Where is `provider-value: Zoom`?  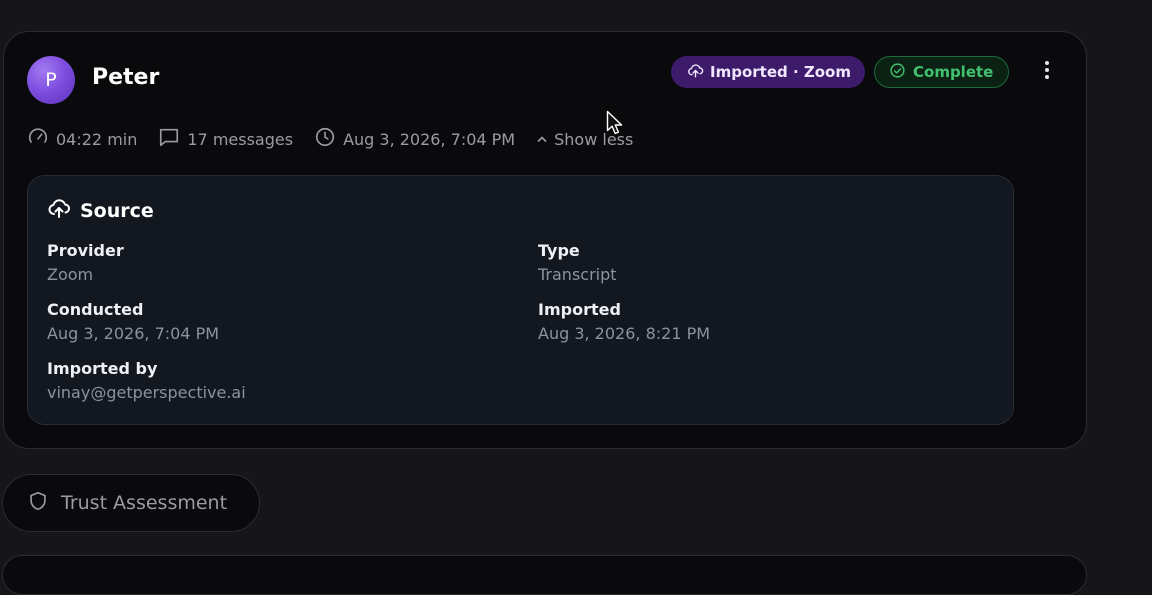
provider-value: Zoom is located at coordinates (70, 274).